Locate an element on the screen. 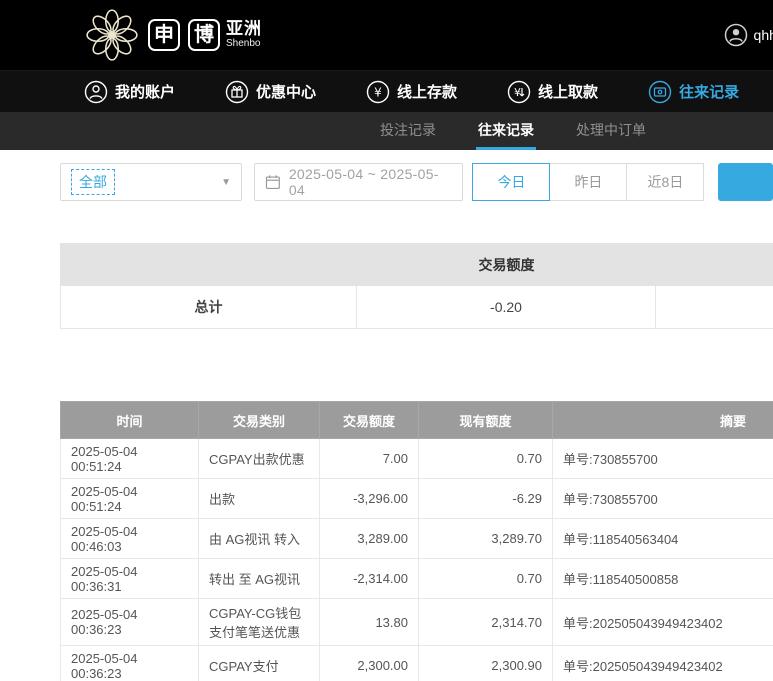 The width and height of the screenshot is (773, 681). type-select-value: 全部 is located at coordinates (93, 182).